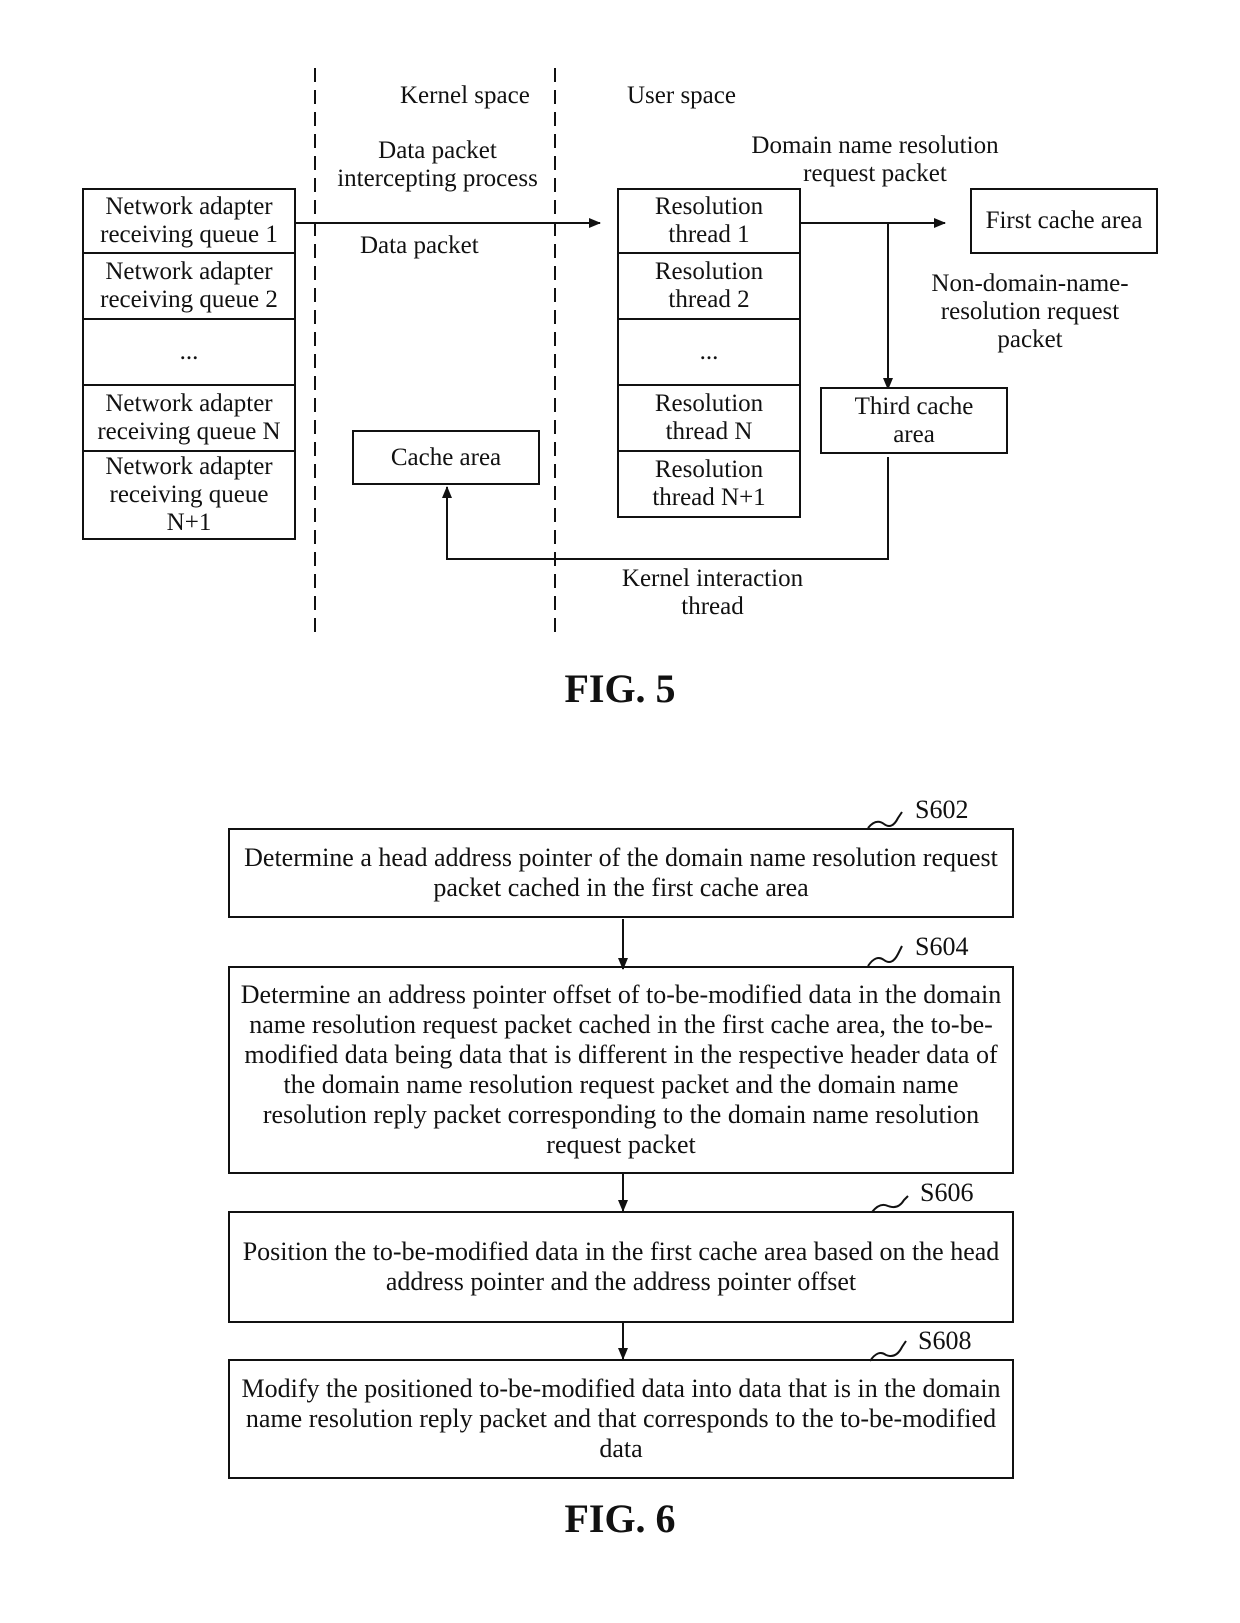  What do you see at coordinates (945, 1340) in the screenshot?
I see `step-id-s608: S608` at bounding box center [945, 1340].